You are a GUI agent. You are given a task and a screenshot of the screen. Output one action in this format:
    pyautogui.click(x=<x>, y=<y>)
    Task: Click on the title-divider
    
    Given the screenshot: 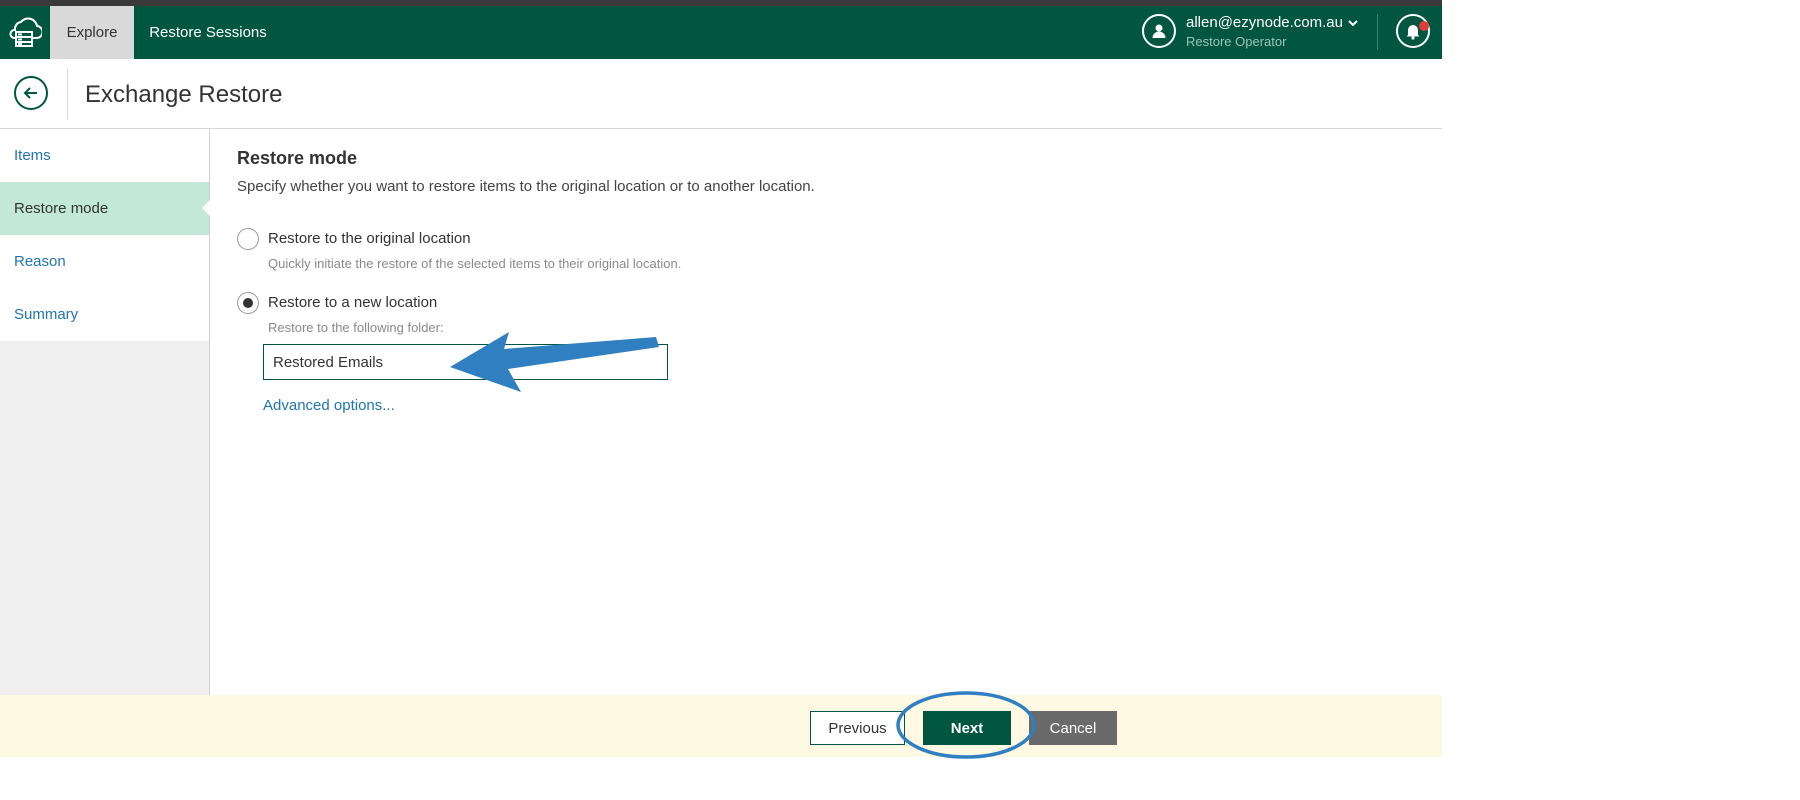 What is the action you would take?
    pyautogui.click(x=67, y=94)
    